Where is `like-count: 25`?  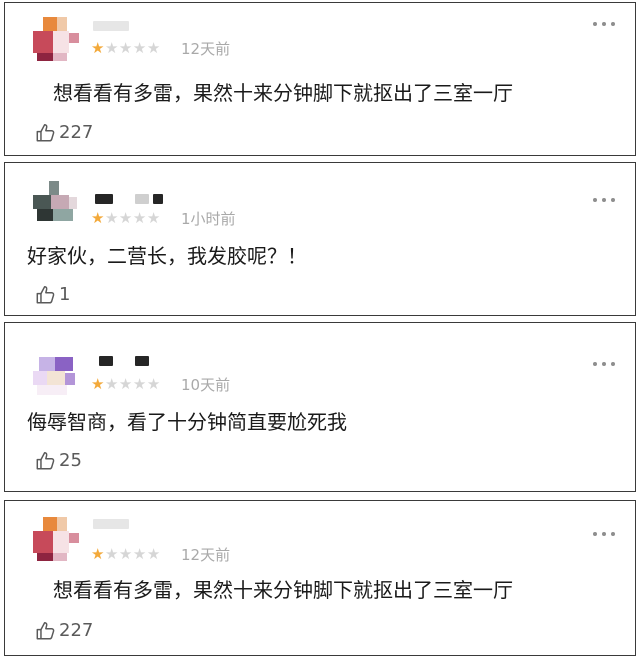 like-count: 25 is located at coordinates (70, 460).